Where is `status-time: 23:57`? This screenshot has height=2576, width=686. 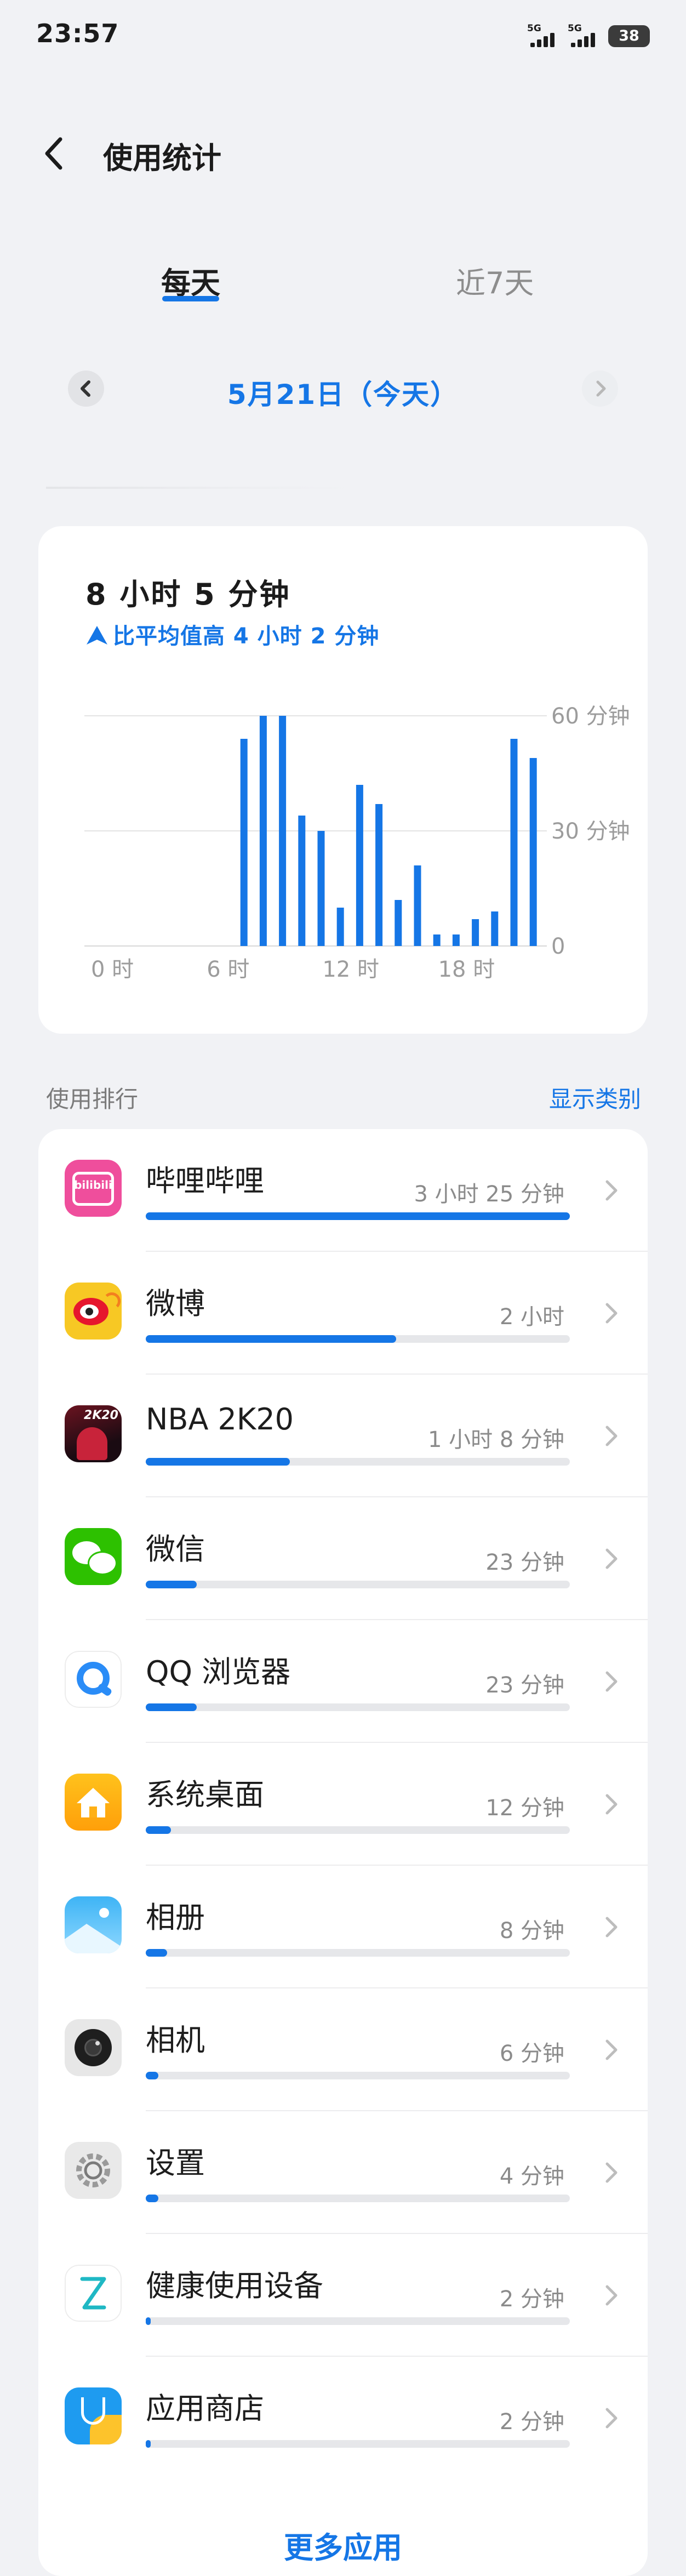 status-time: 23:57 is located at coordinates (77, 33).